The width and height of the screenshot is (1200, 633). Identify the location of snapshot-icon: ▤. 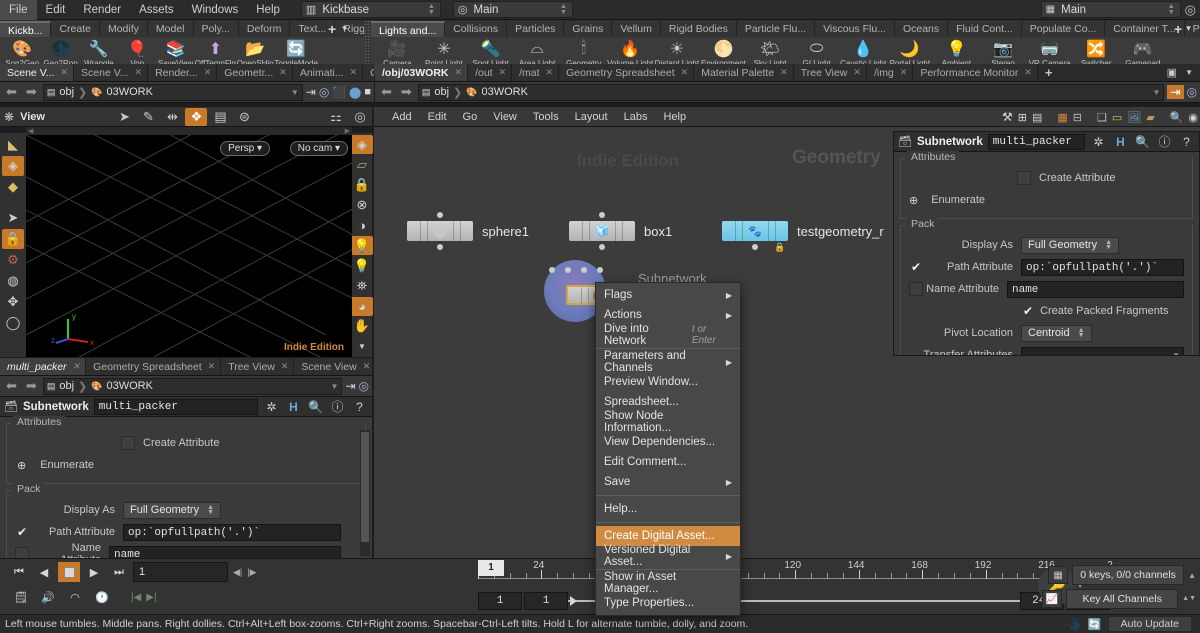
(220, 117).